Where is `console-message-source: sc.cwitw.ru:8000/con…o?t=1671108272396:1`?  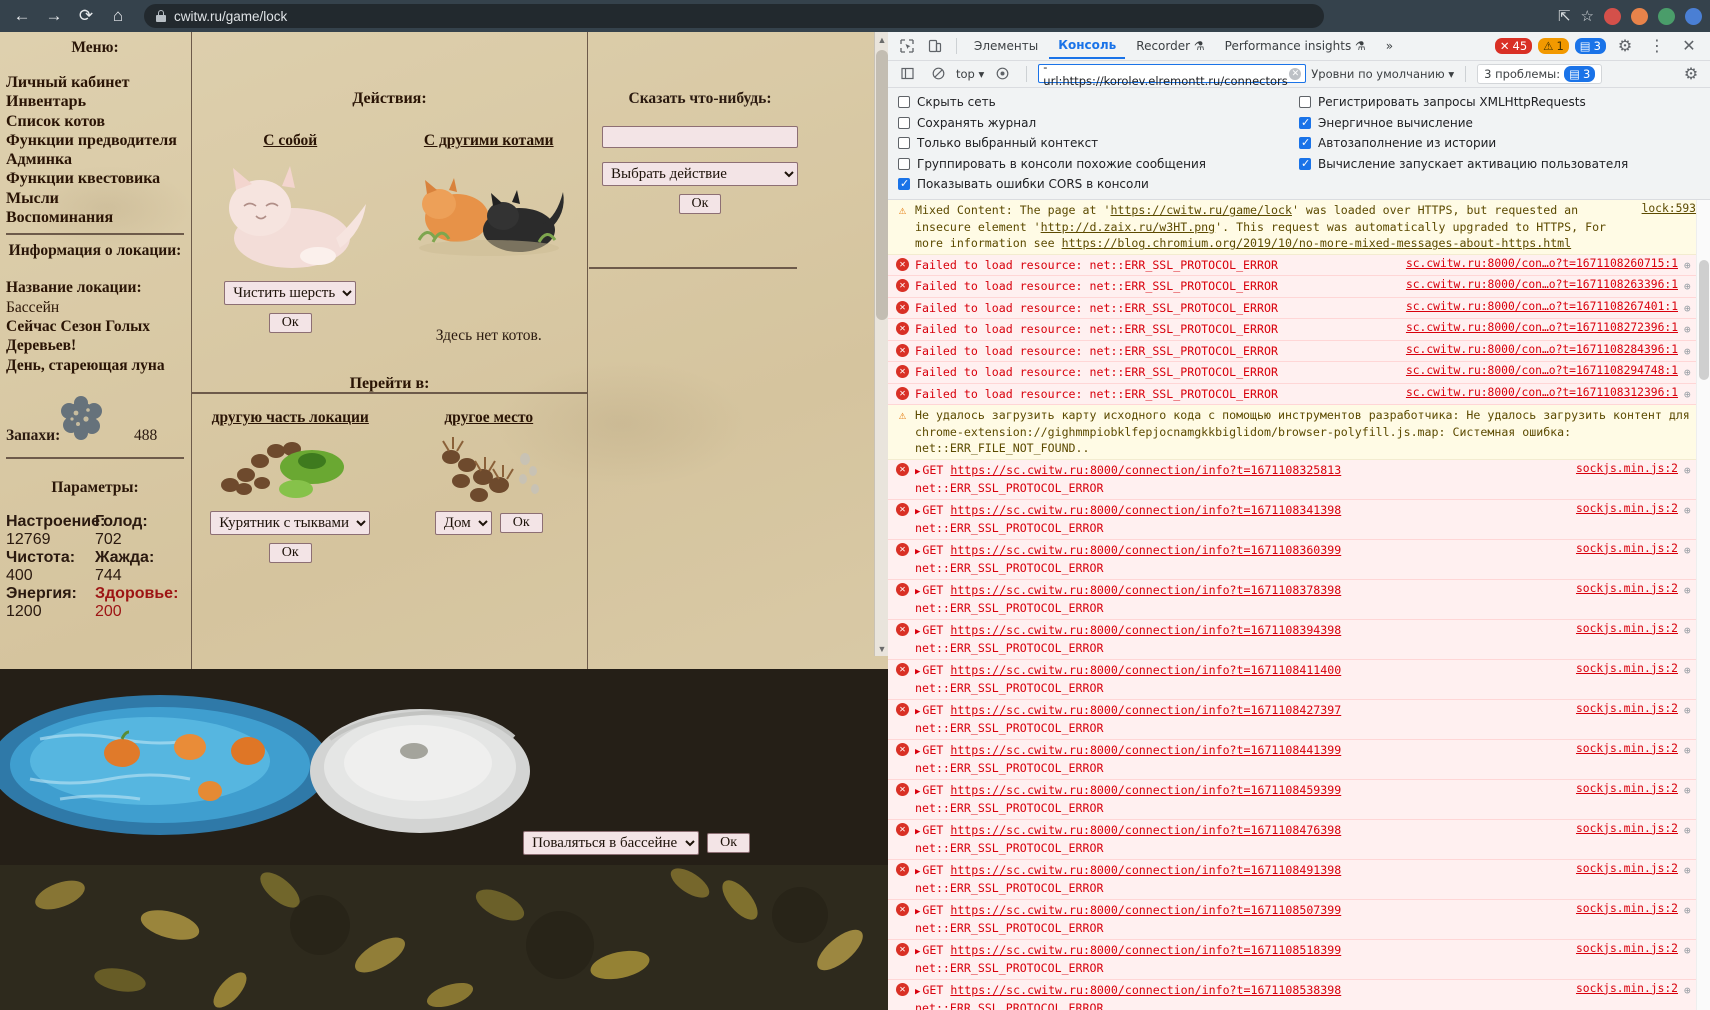 console-message-source: sc.cwitw.ru:8000/con…o?t=1671108272396:1 is located at coordinates (1542, 327).